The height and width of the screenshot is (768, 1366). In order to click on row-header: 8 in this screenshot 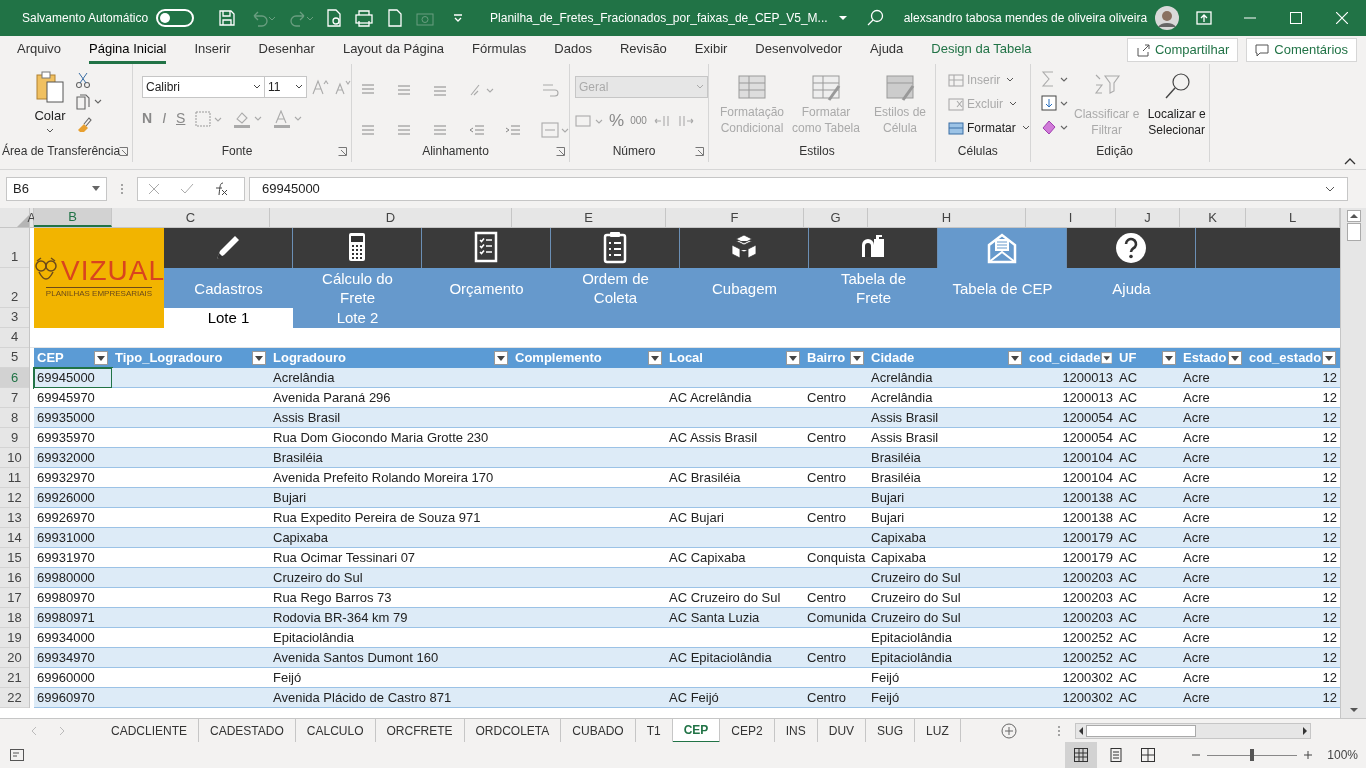, I will do `click(14, 417)`.